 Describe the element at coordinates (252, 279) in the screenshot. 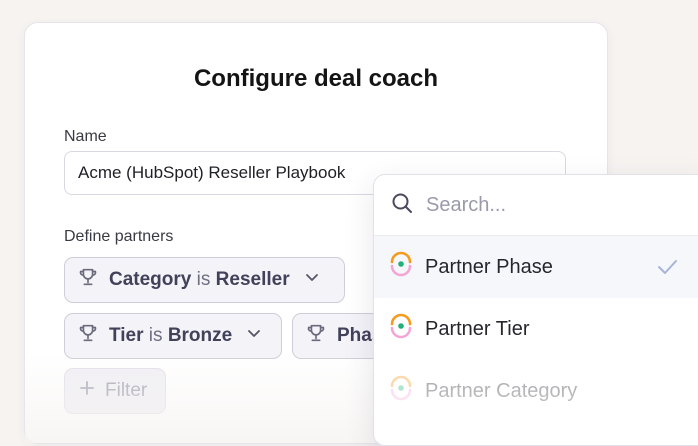

I see `chip-value: Reseller` at that location.